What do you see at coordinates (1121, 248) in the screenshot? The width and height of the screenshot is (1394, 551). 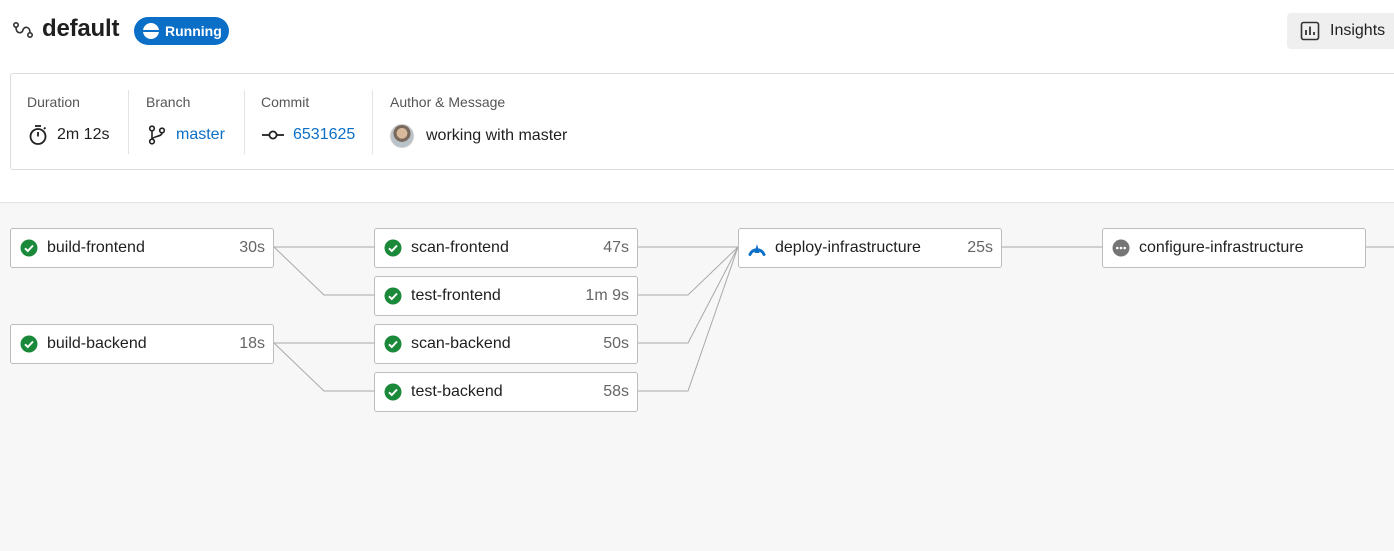 I see `pending-icon` at bounding box center [1121, 248].